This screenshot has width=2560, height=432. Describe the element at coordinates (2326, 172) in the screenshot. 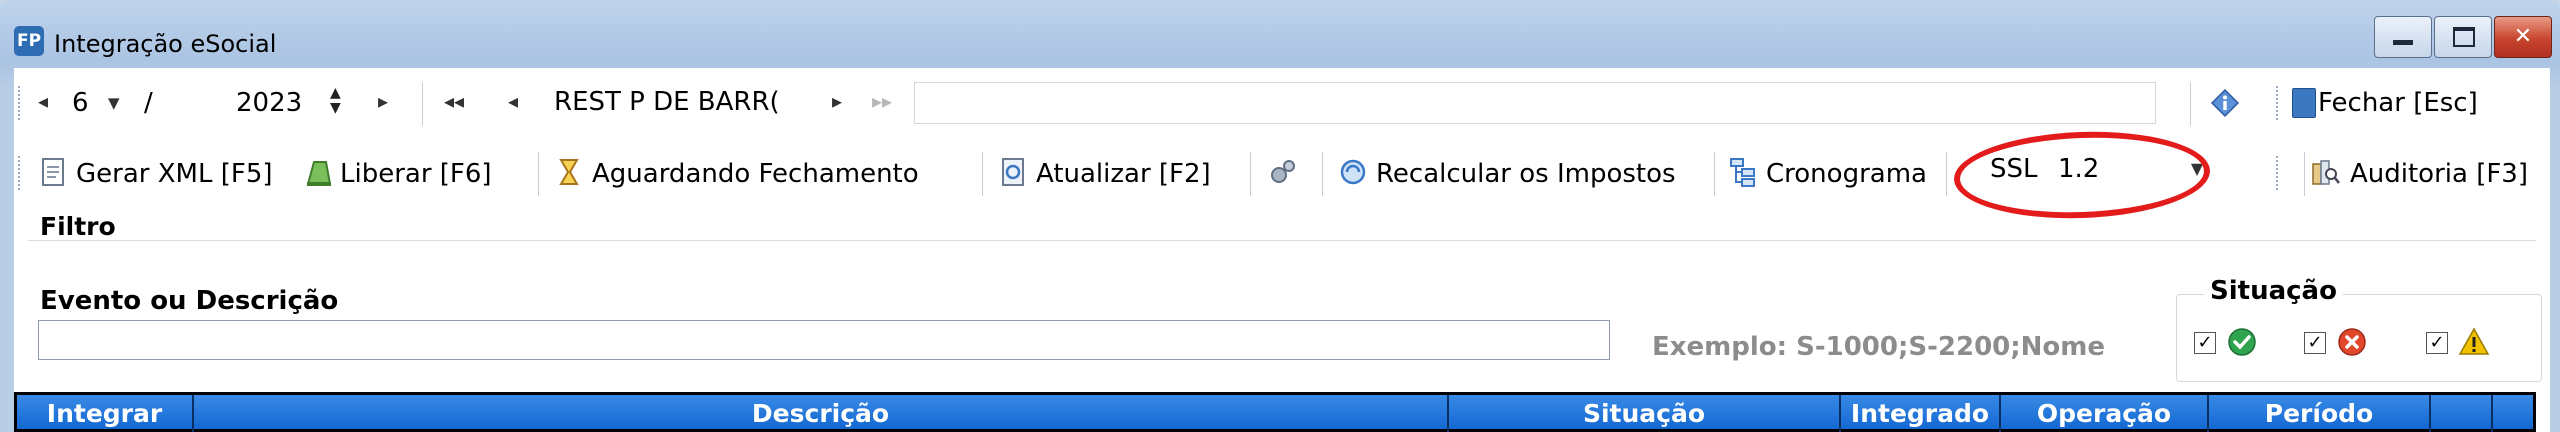

I see `audit-icon` at that location.